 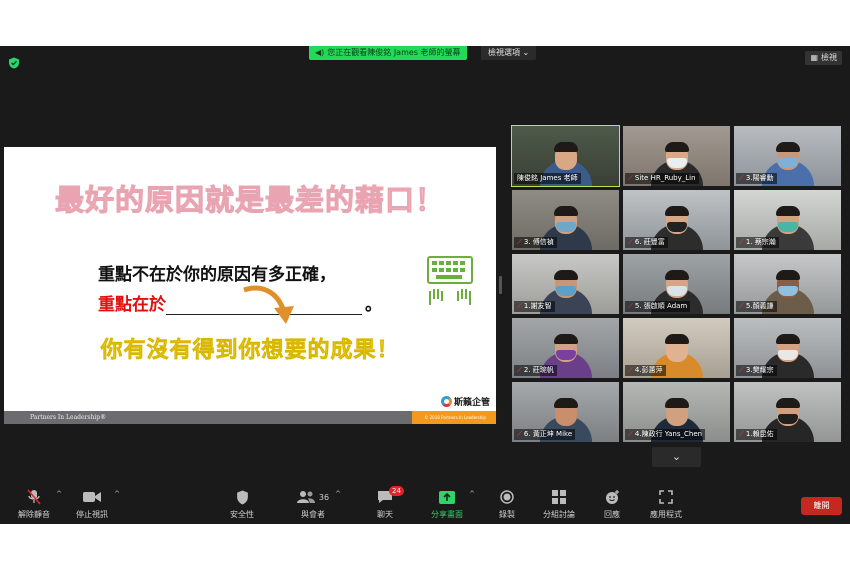 I want to click on video-caret-icon: ^, so click(x=117, y=494).